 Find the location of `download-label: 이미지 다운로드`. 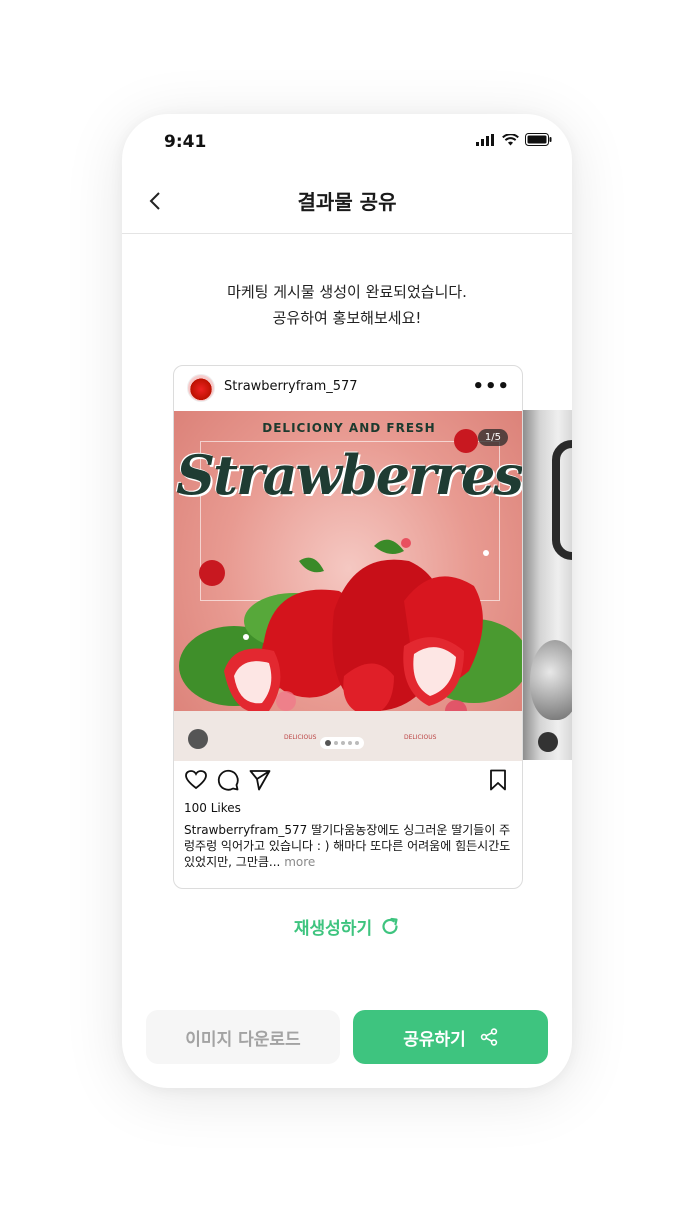

download-label: 이미지 다운로드 is located at coordinates (243, 1039).